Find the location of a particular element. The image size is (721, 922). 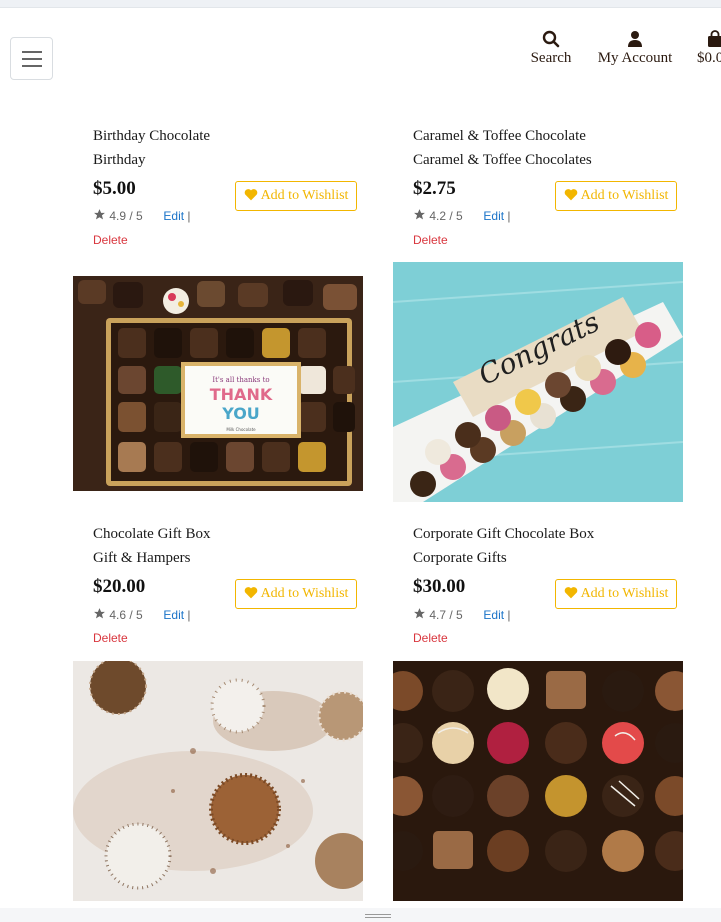

search-icon is located at coordinates (551, 39).